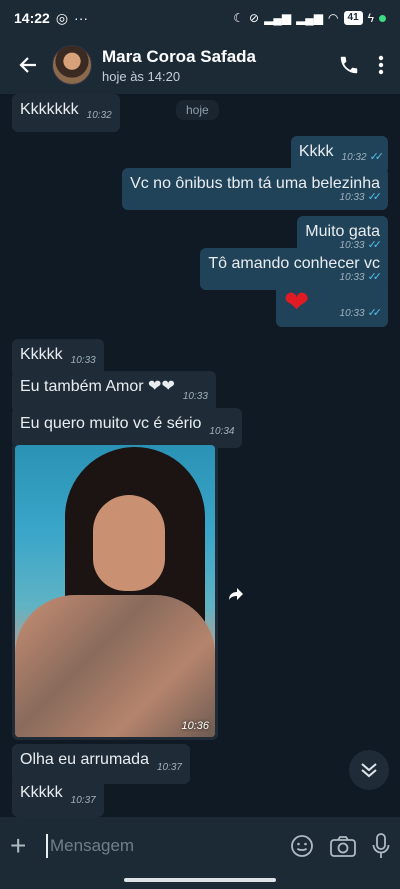 This screenshot has height=889, width=400. What do you see at coordinates (239, 18) in the screenshot?
I see `dnd-moon-icon: ☾` at bounding box center [239, 18].